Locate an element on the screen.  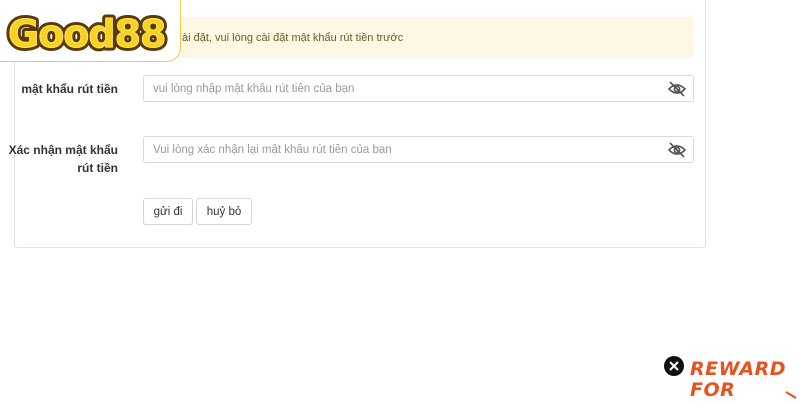
reward-banner: REWARD FOR is located at coordinates (731, 376).